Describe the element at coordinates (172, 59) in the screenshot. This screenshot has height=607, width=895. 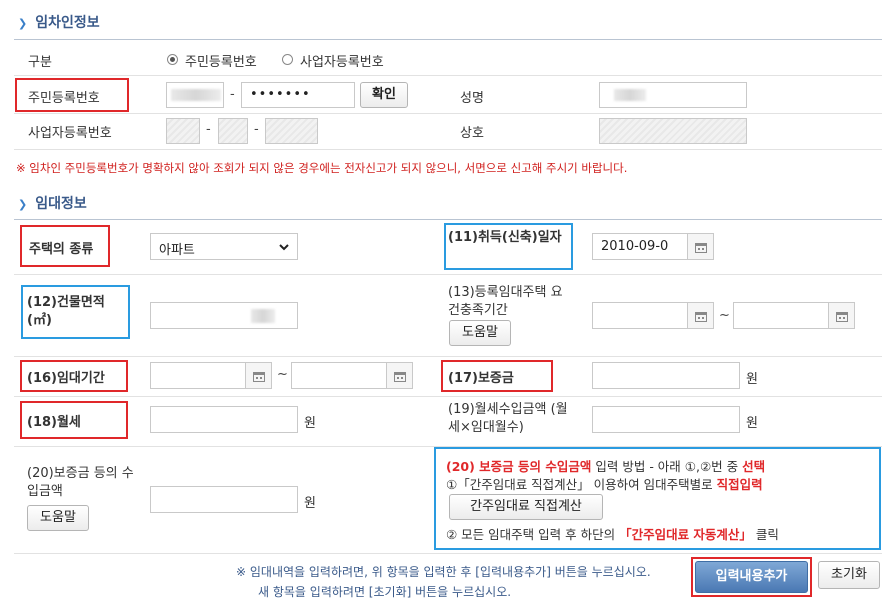
I see `radio-resident` at that location.